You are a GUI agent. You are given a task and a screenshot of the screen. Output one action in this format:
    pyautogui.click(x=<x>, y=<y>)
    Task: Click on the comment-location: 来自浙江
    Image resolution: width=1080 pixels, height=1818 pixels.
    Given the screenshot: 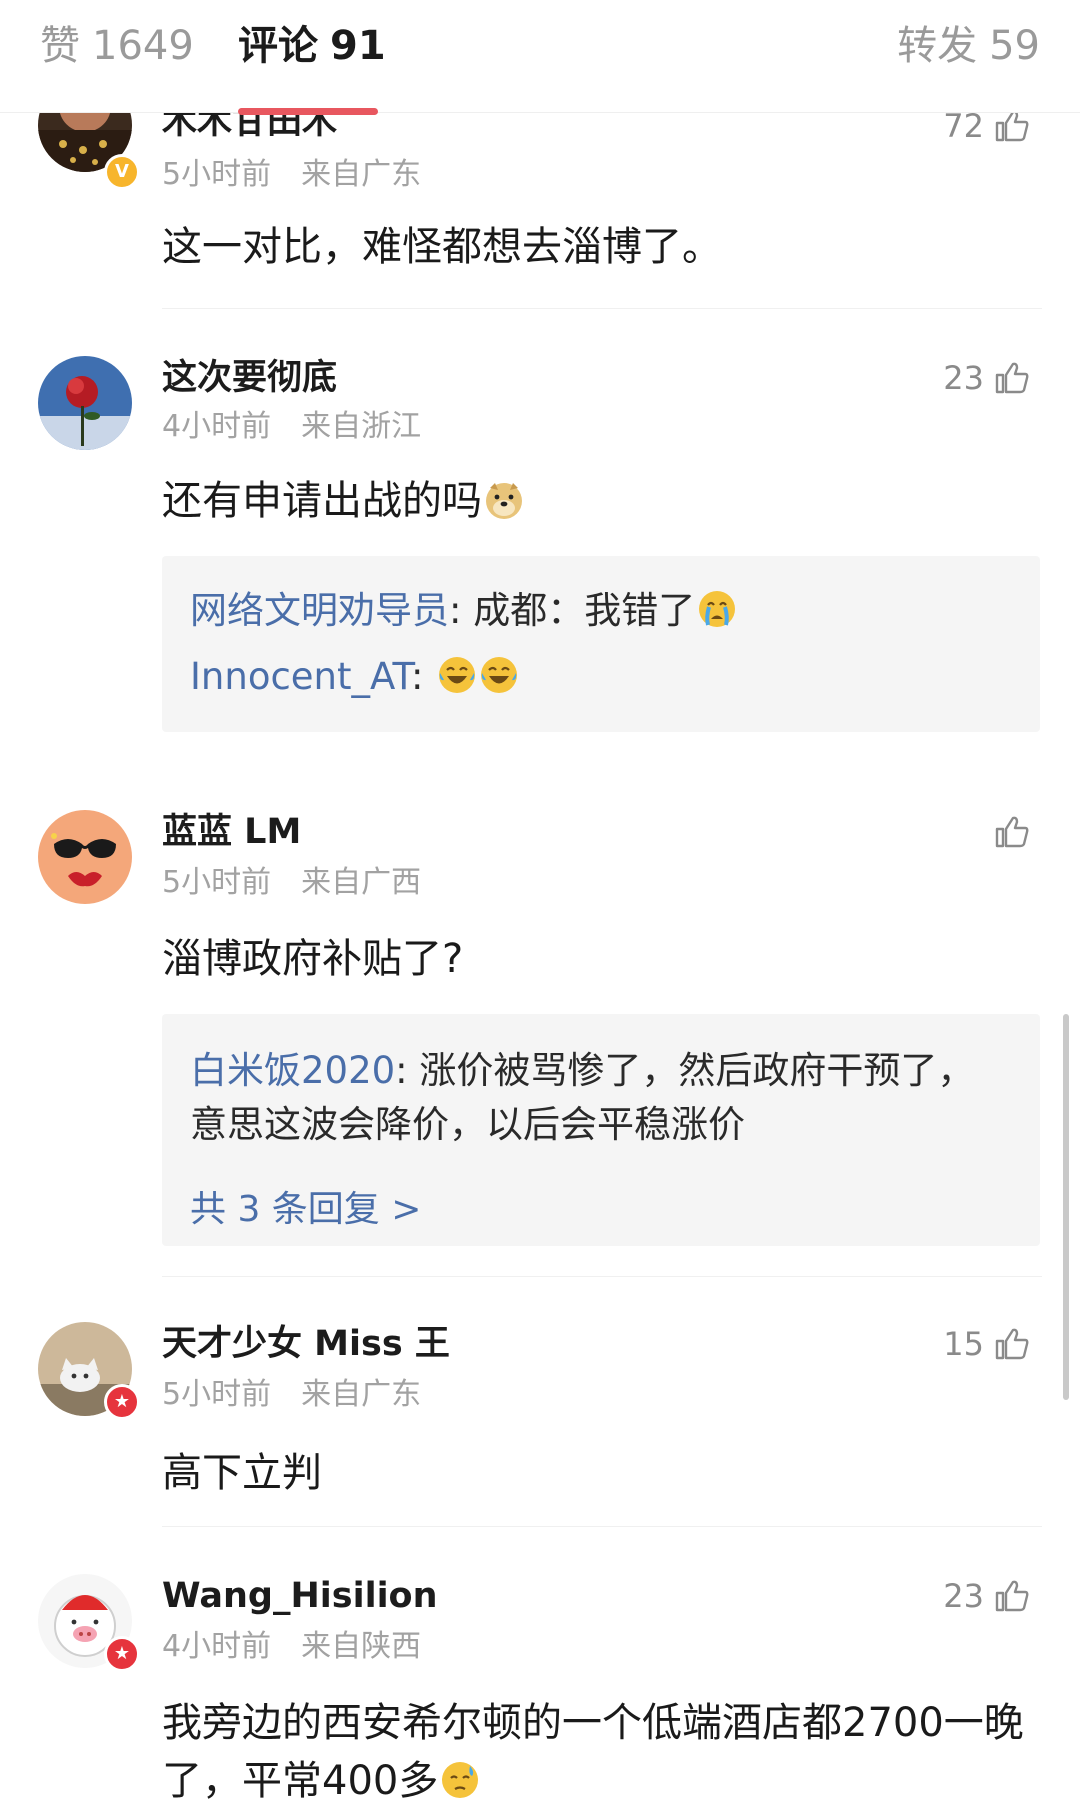 What is the action you would take?
    pyautogui.click(x=361, y=426)
    